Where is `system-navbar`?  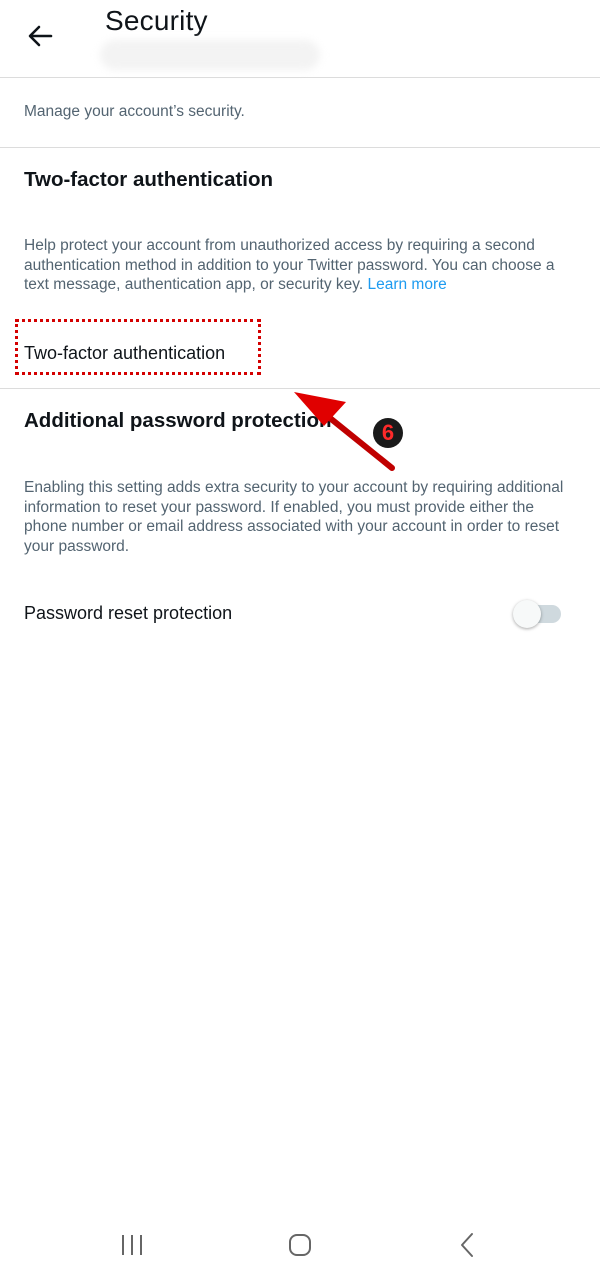 system-navbar is located at coordinates (300, 1245).